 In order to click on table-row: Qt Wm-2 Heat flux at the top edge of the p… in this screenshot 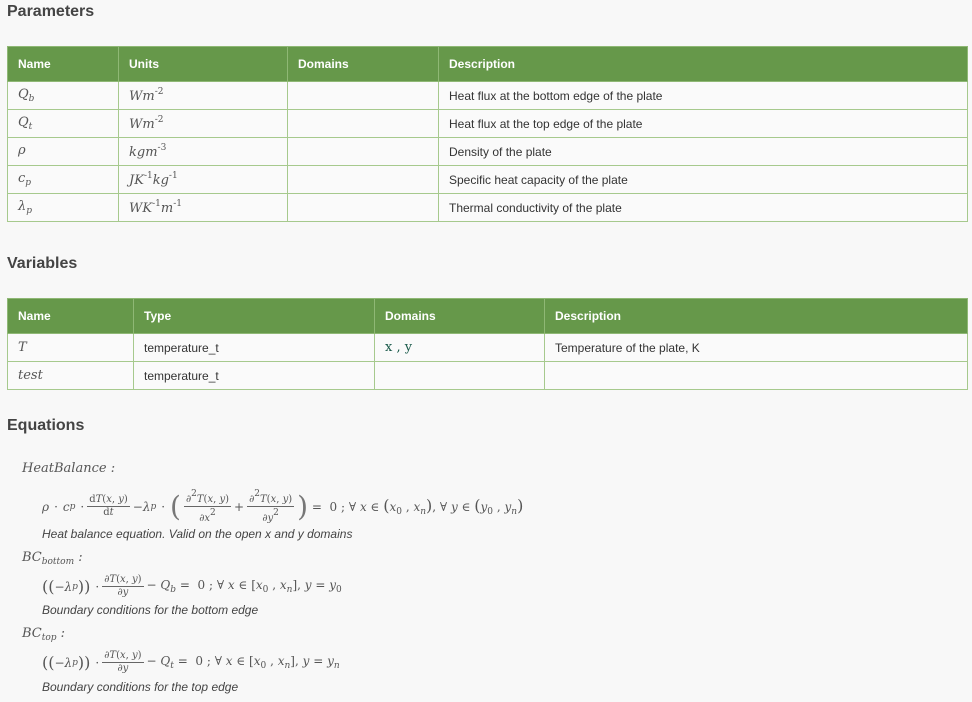, I will do `click(487, 123)`.